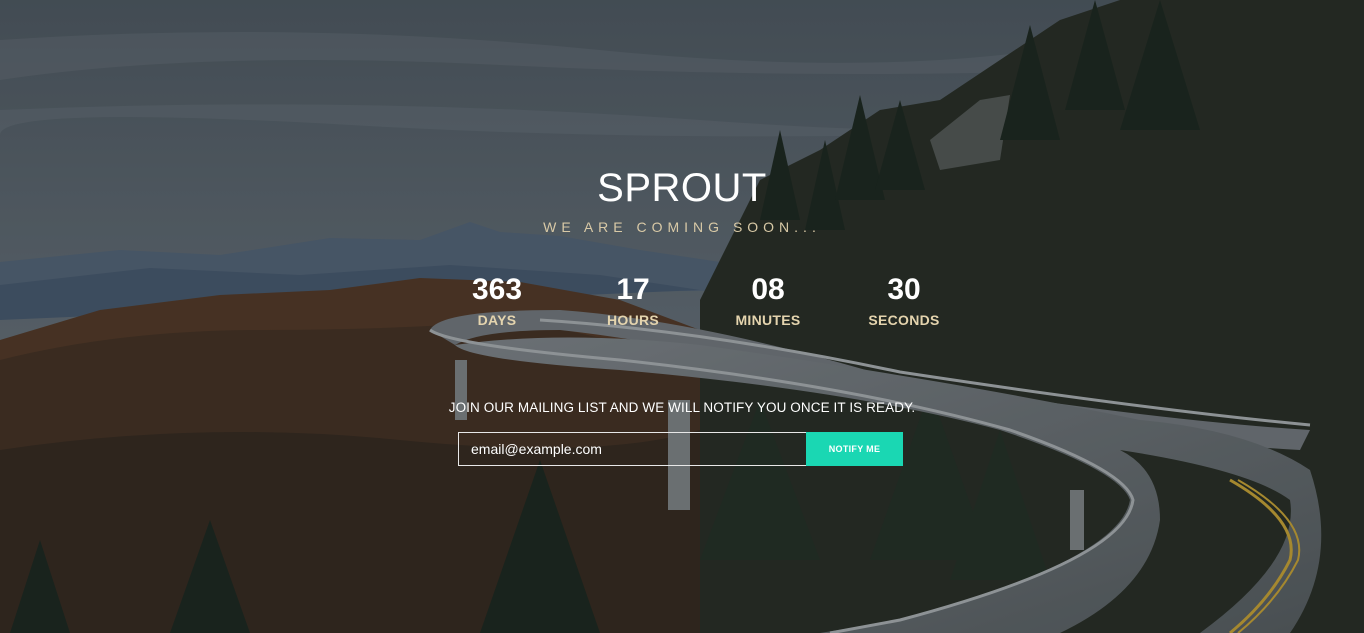  Describe the element at coordinates (768, 289) in the screenshot. I see `minutes-value: 08` at that location.